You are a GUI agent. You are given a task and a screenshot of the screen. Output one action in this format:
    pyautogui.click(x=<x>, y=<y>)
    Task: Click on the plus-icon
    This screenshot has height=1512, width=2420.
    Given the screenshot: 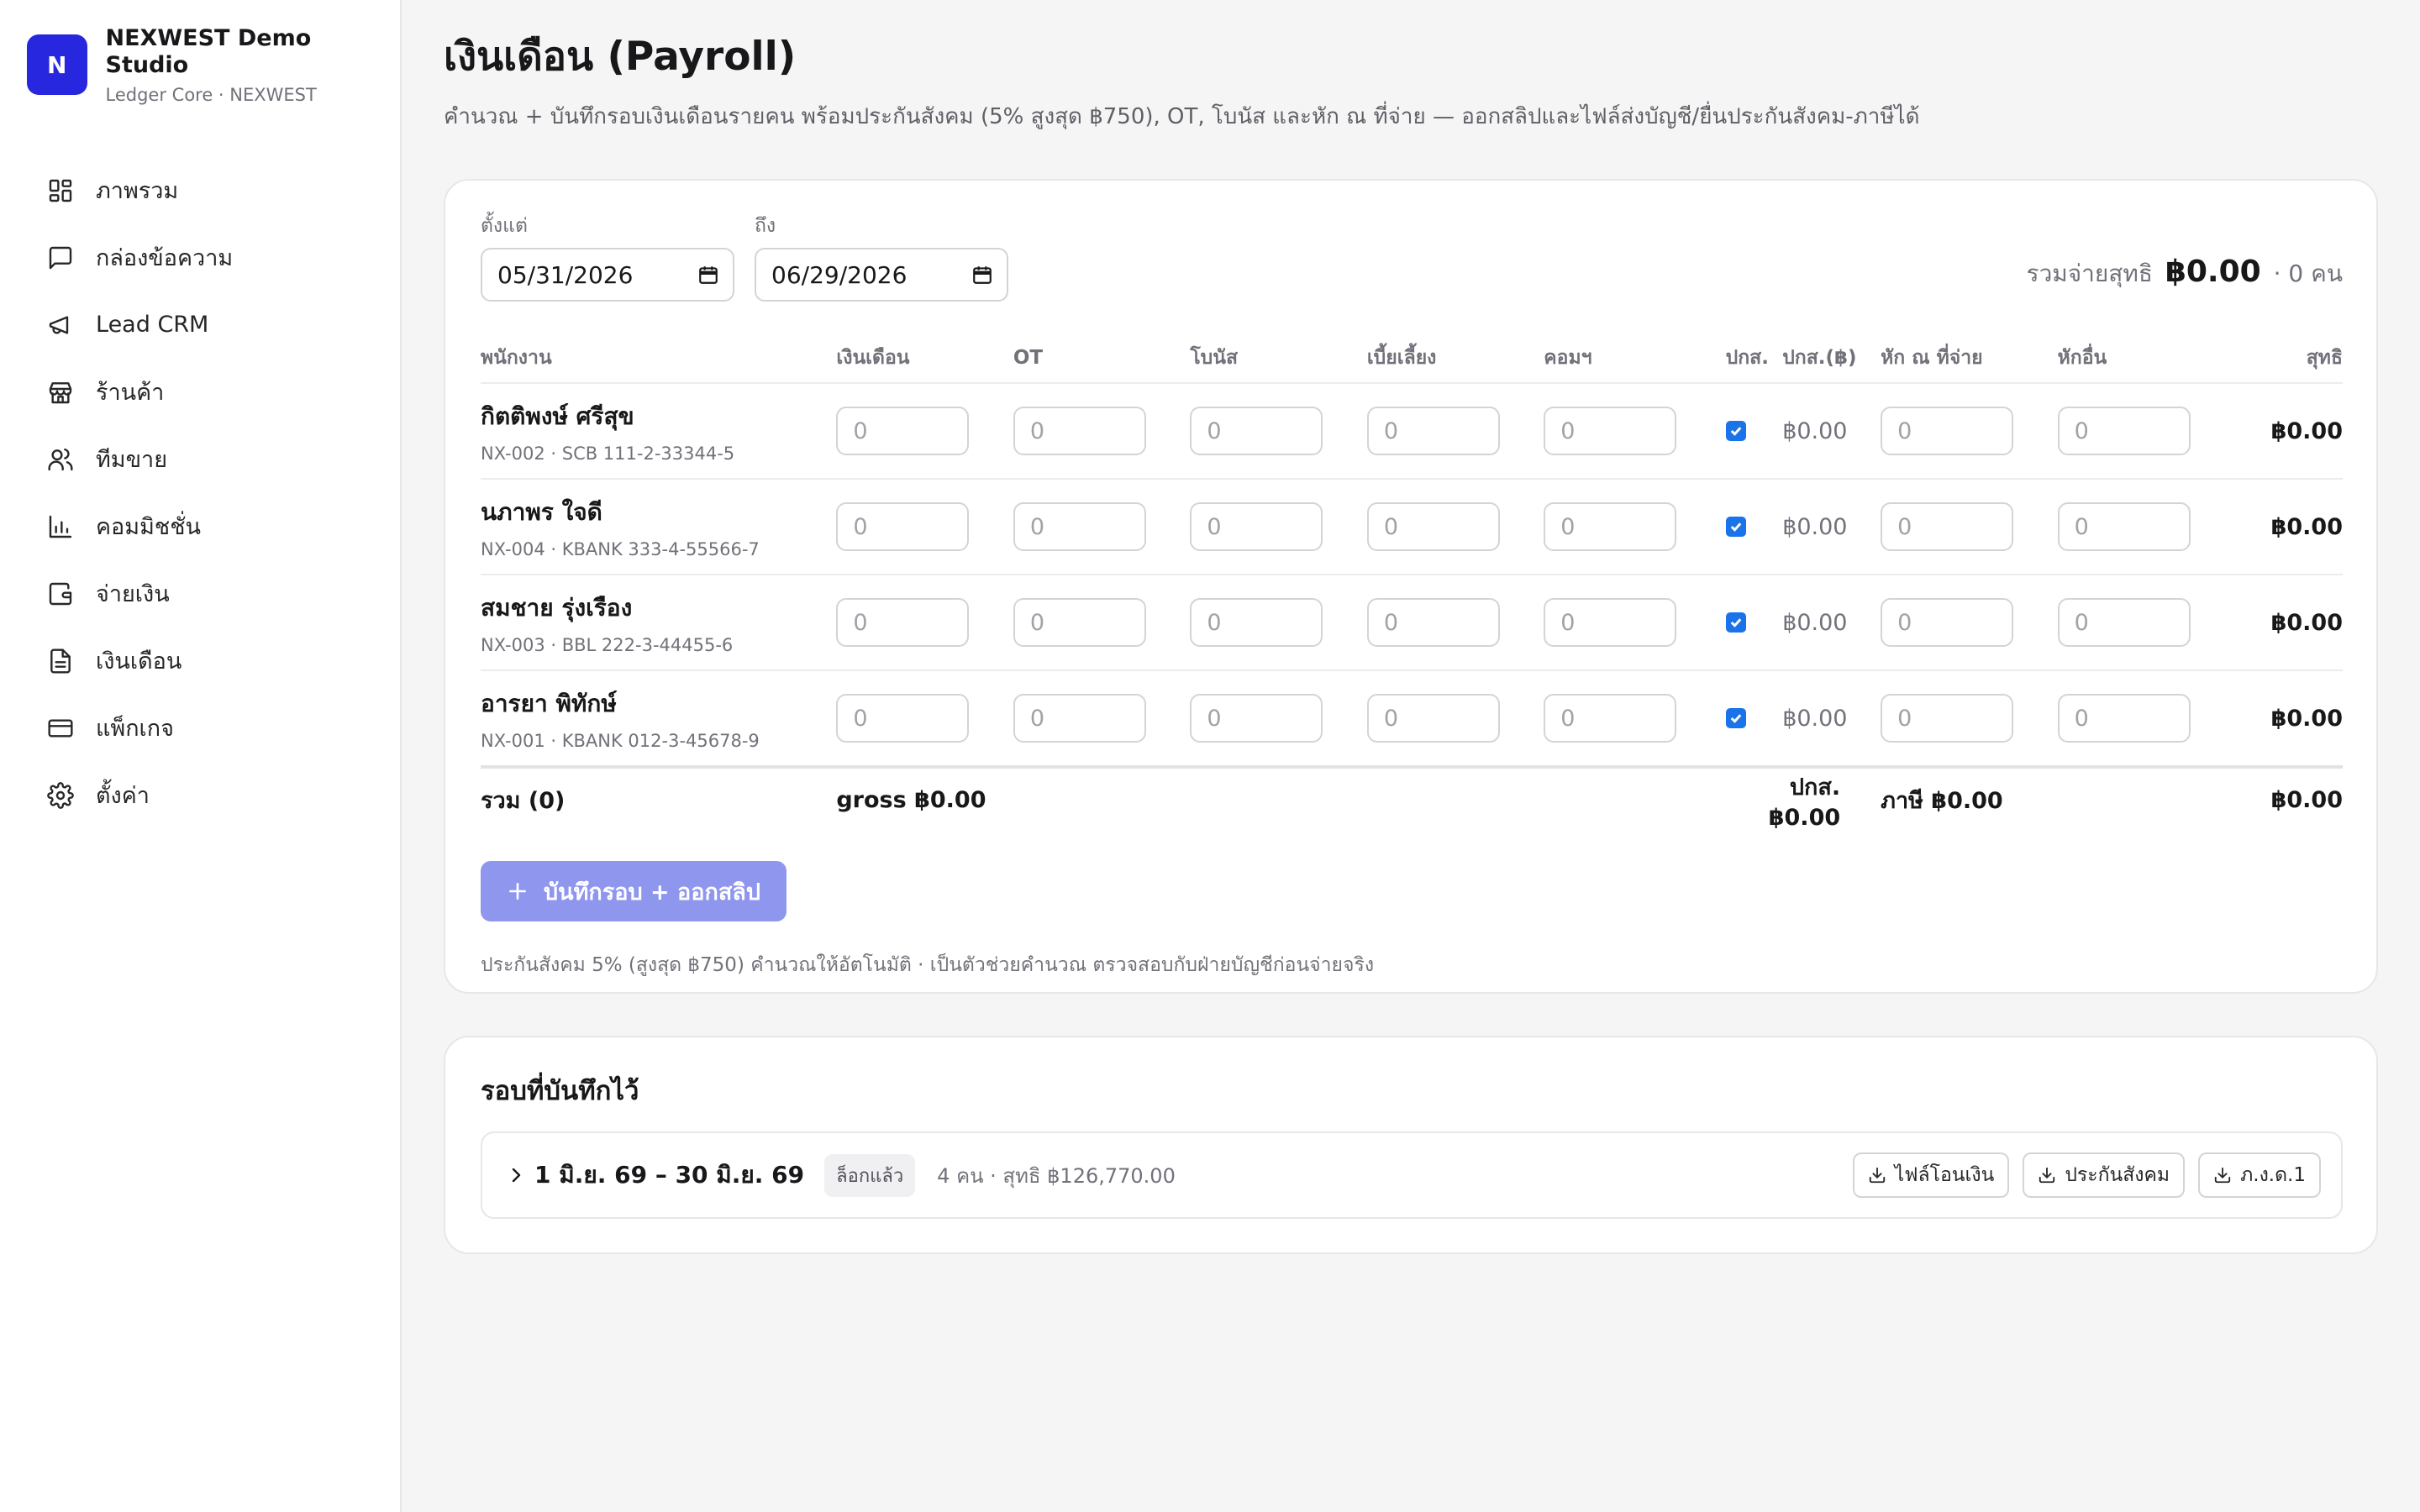 What is the action you would take?
    pyautogui.click(x=517, y=891)
    